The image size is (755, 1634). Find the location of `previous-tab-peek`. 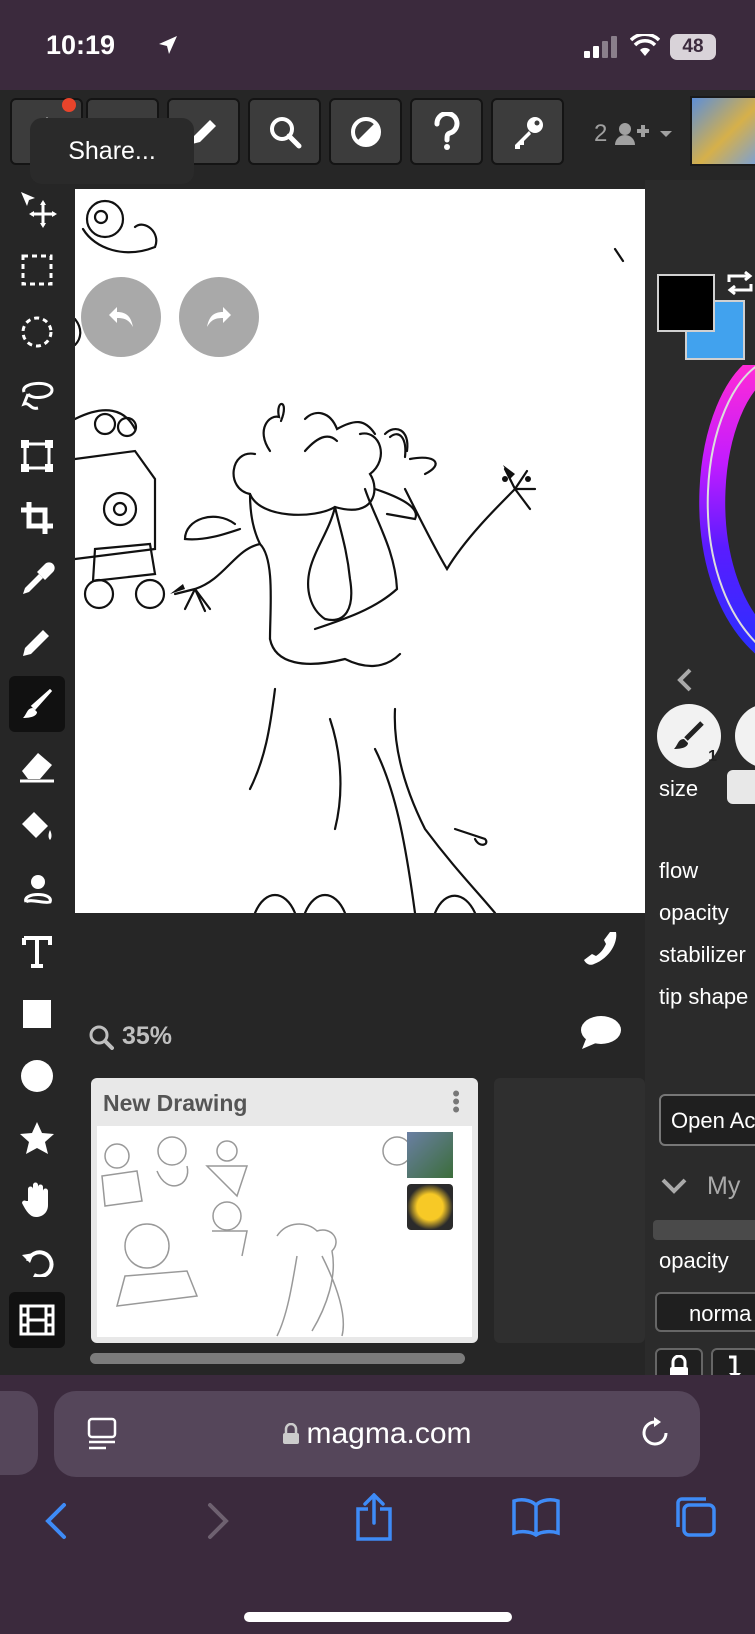

previous-tab-peek is located at coordinates (19, 1433).